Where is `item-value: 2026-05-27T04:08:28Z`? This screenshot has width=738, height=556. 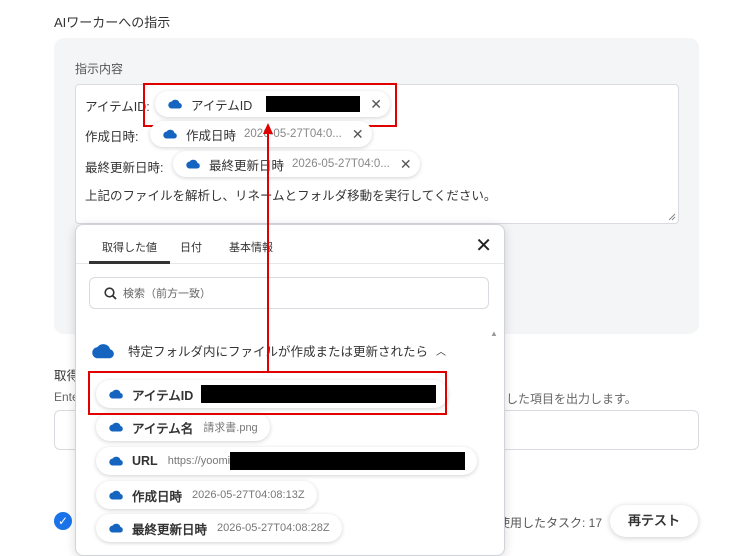
item-value: 2026-05-27T04:08:28Z is located at coordinates (273, 528).